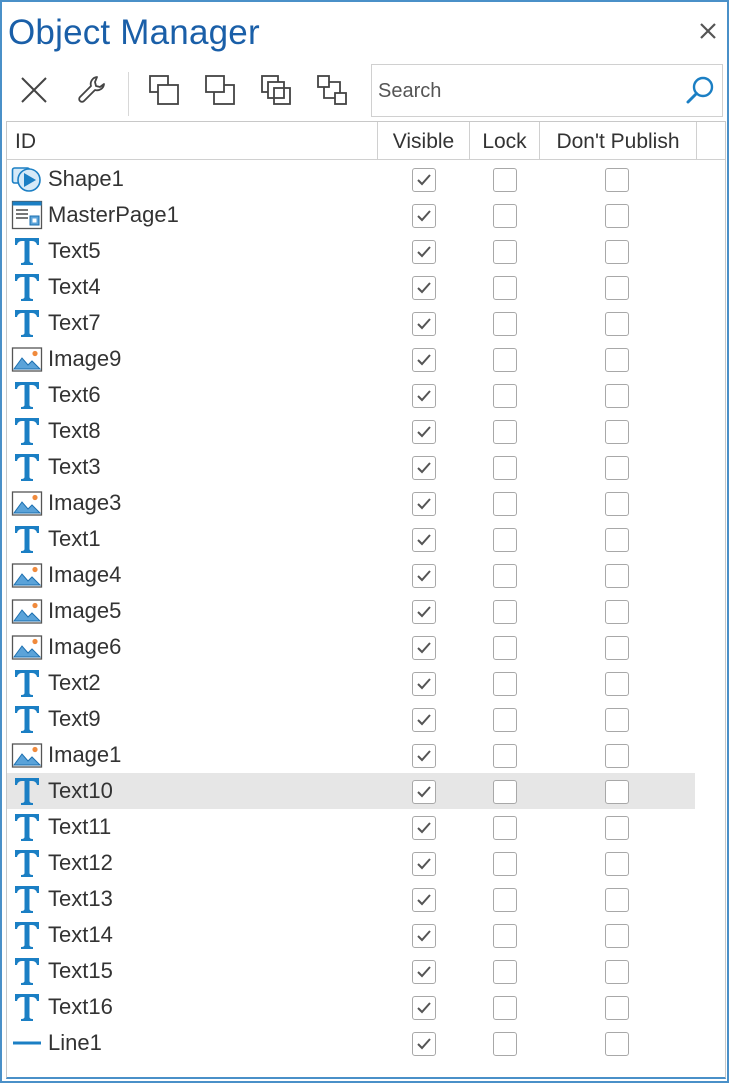 The height and width of the screenshot is (1083, 729). I want to click on table-row: Text12, so click(351, 863).